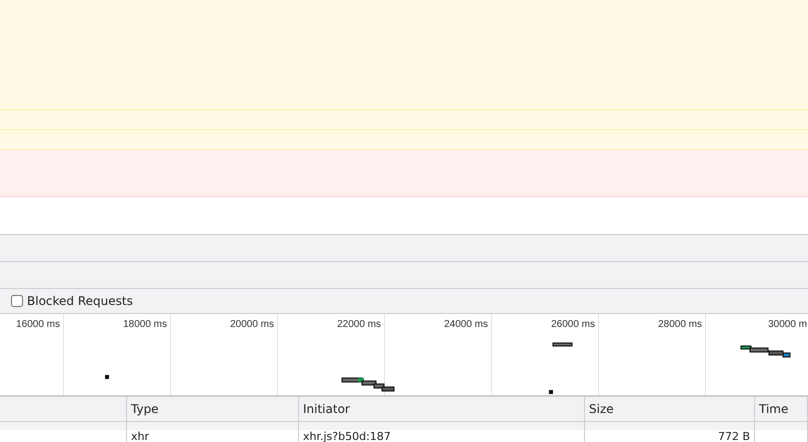  I want to click on time-tick-label: 24000 ms, so click(466, 324).